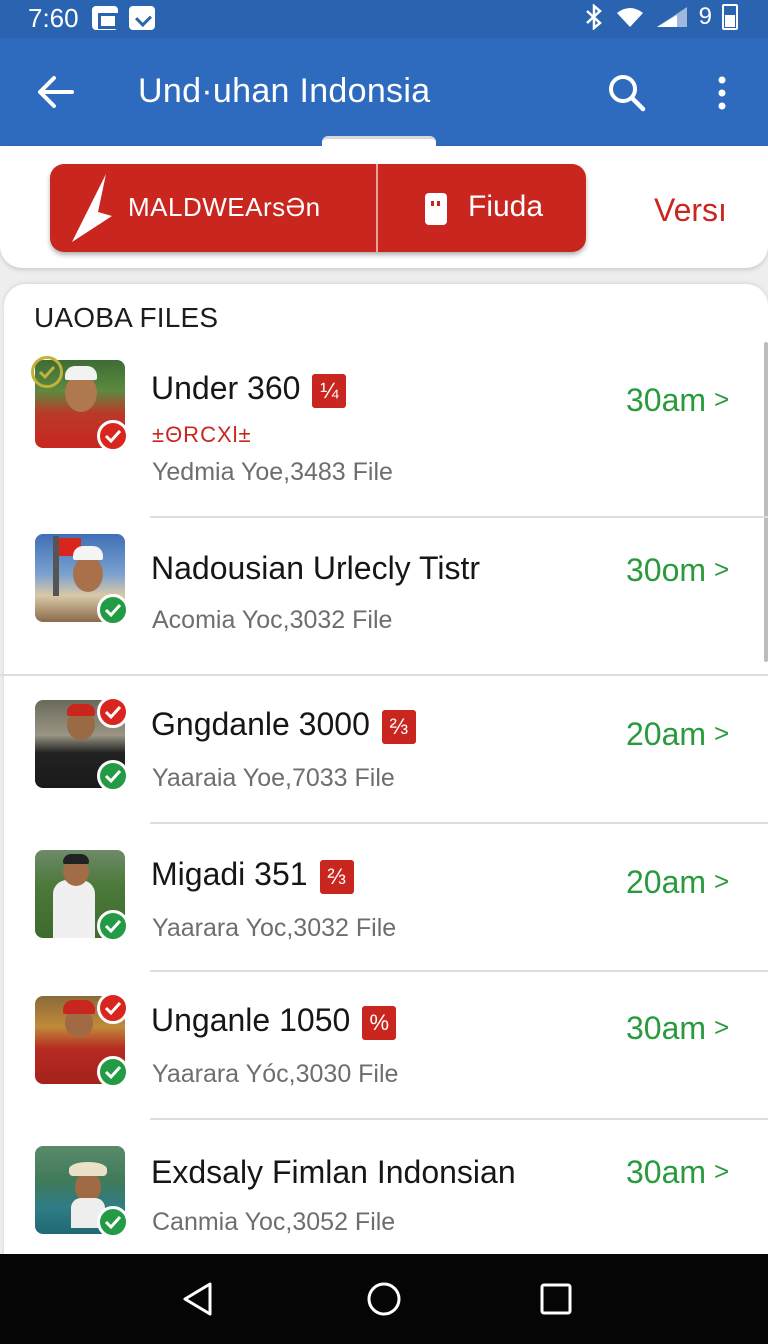  I want to click on segment-left-button: MALDWEArsƏn, so click(214, 208).